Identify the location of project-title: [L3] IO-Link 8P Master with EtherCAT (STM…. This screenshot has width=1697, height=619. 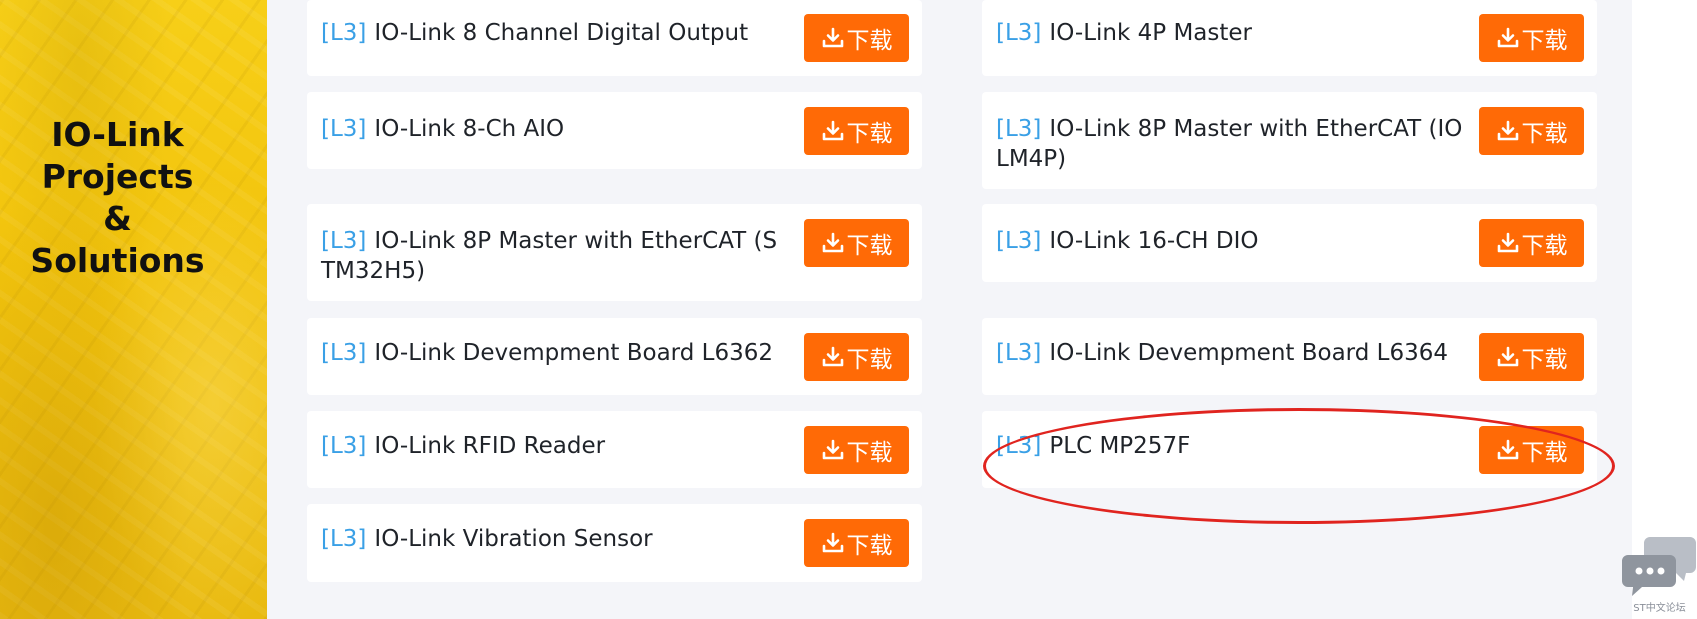
(556, 256).